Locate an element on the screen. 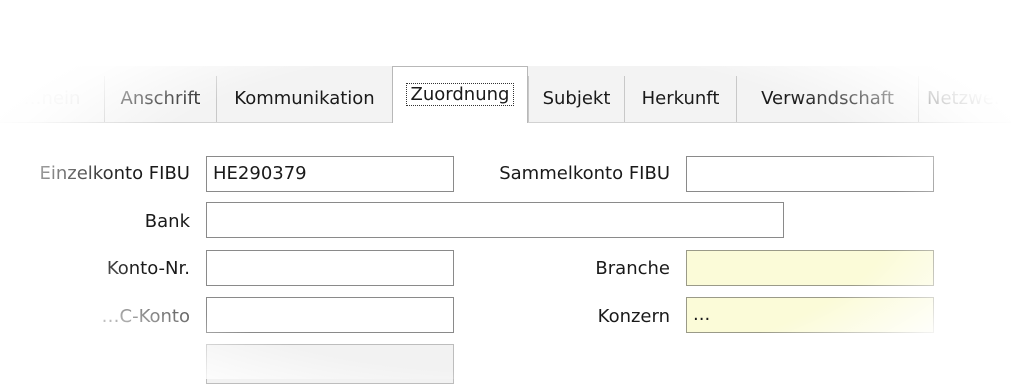  tab-label: Zuordnung is located at coordinates (460, 94).